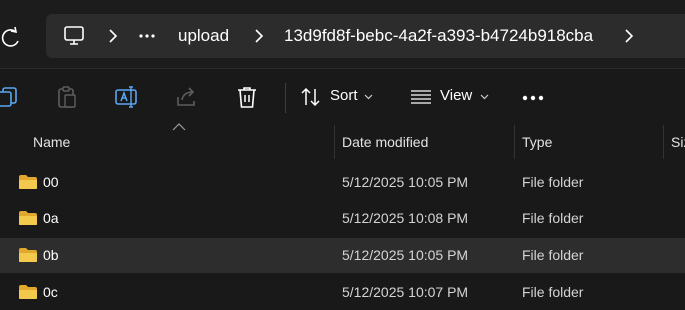 This screenshot has width=685, height=310. What do you see at coordinates (533, 98) in the screenshot?
I see `more-options-icon` at bounding box center [533, 98].